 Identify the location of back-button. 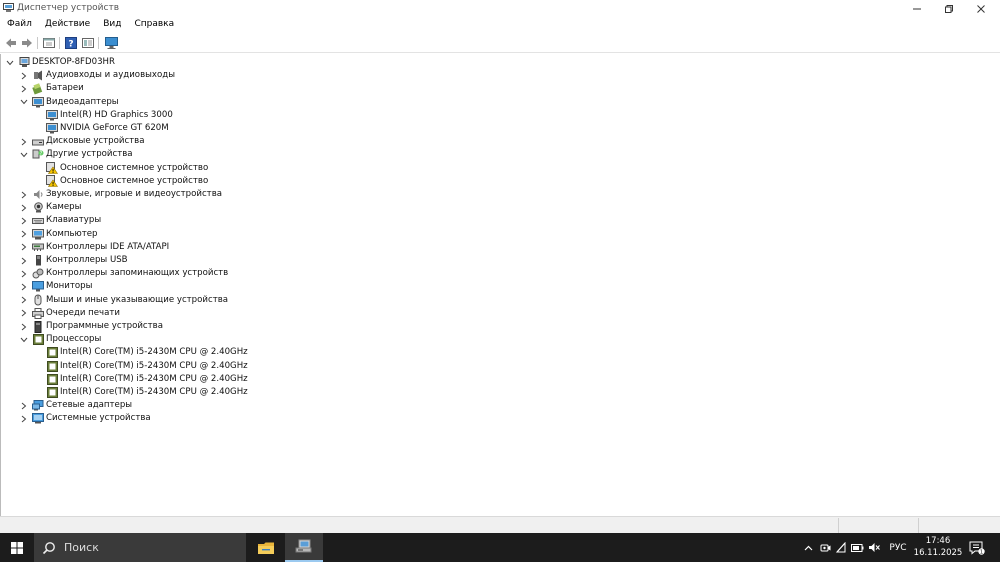
(11, 43).